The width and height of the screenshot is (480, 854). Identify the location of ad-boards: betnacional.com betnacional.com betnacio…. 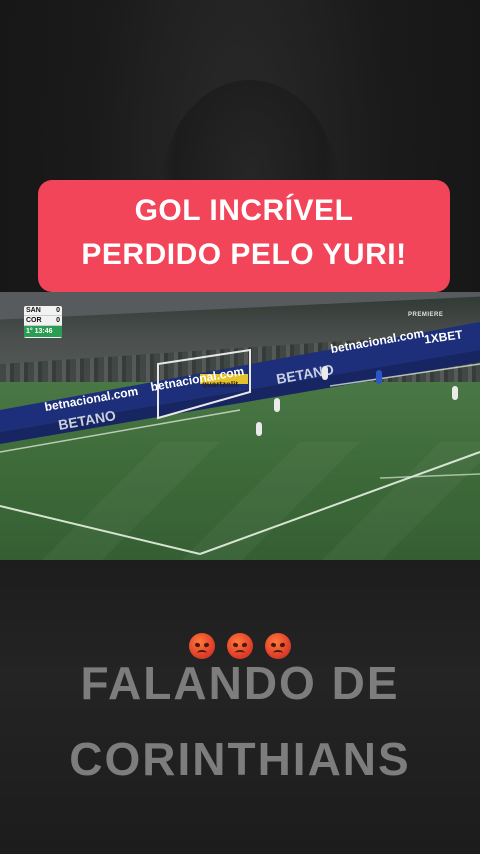
(240, 376).